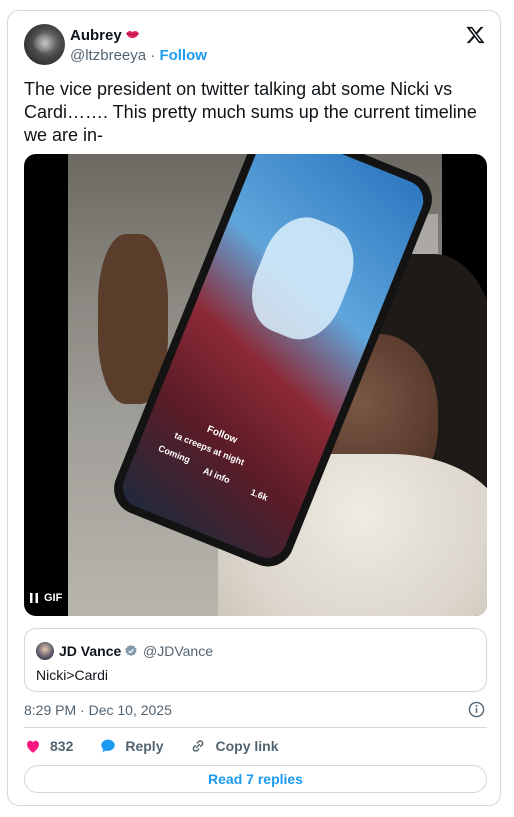  Describe the element at coordinates (48, 746) in the screenshot. I see `like-button: 832` at that location.